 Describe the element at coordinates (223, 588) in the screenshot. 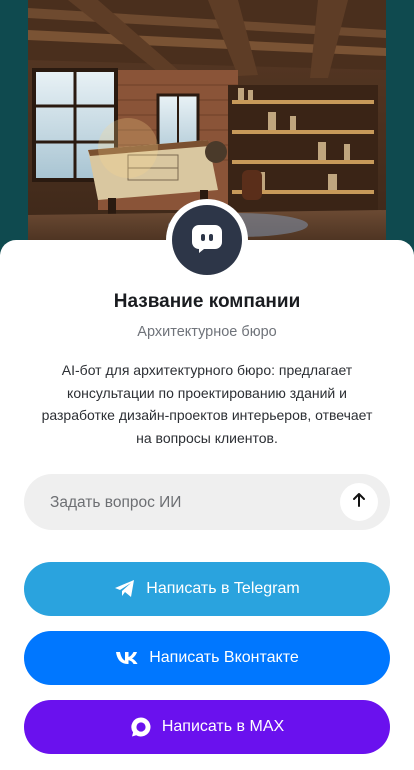

I see `write-telegram-label: Написать в Telegram` at that location.